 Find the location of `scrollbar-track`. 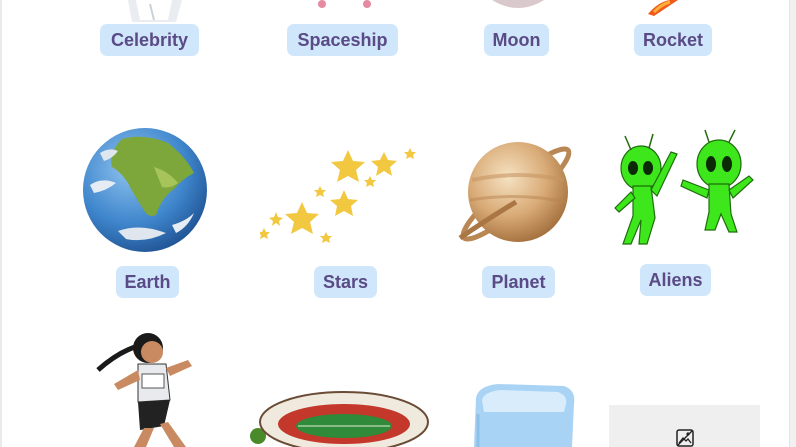

scrollbar-track is located at coordinates (792, 223).